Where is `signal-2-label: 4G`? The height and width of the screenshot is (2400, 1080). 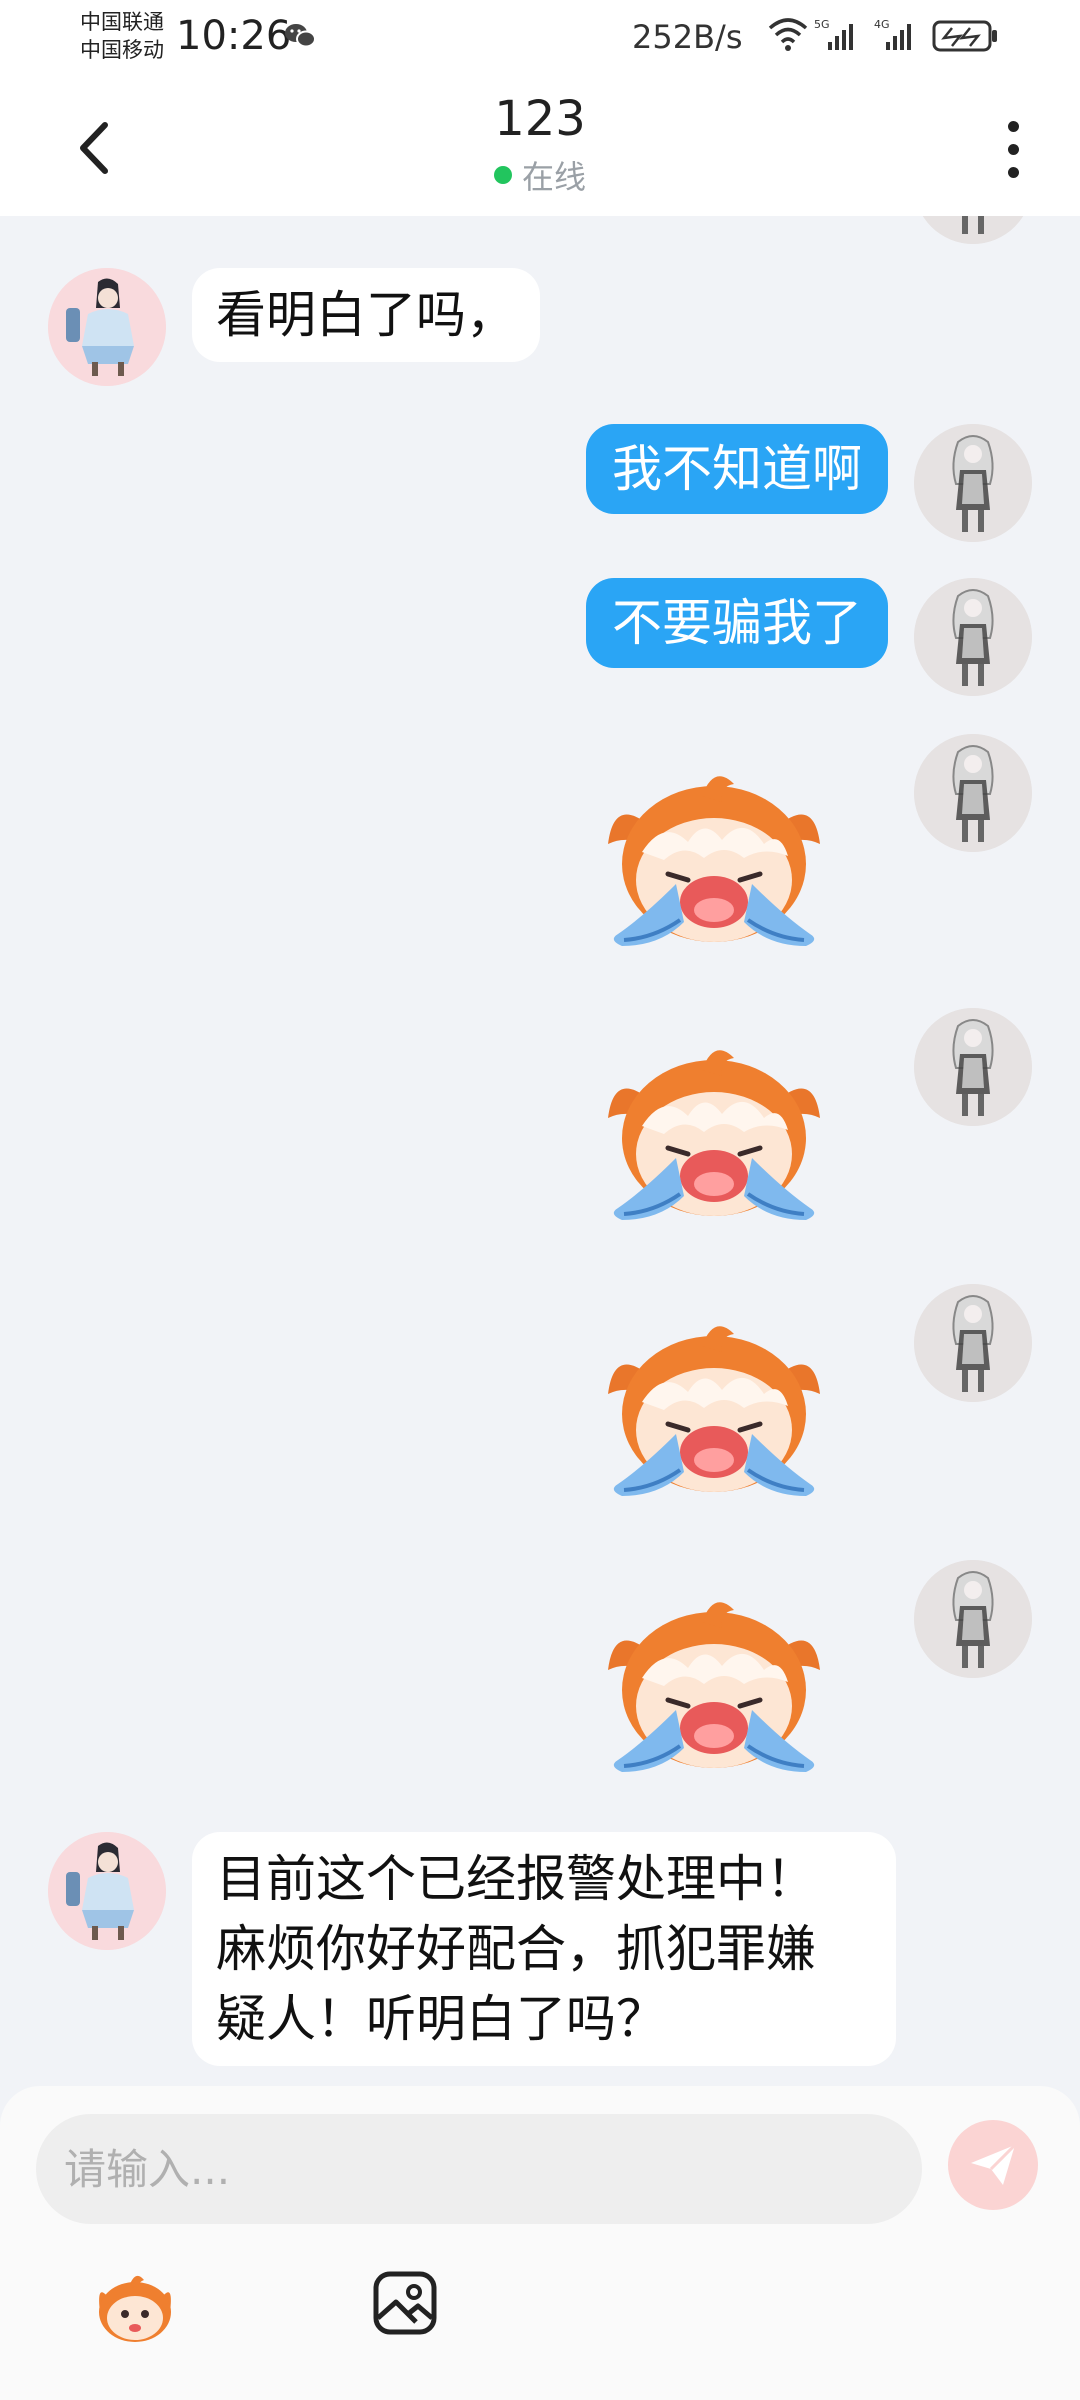
signal-2-label: 4G is located at coordinates (882, 24).